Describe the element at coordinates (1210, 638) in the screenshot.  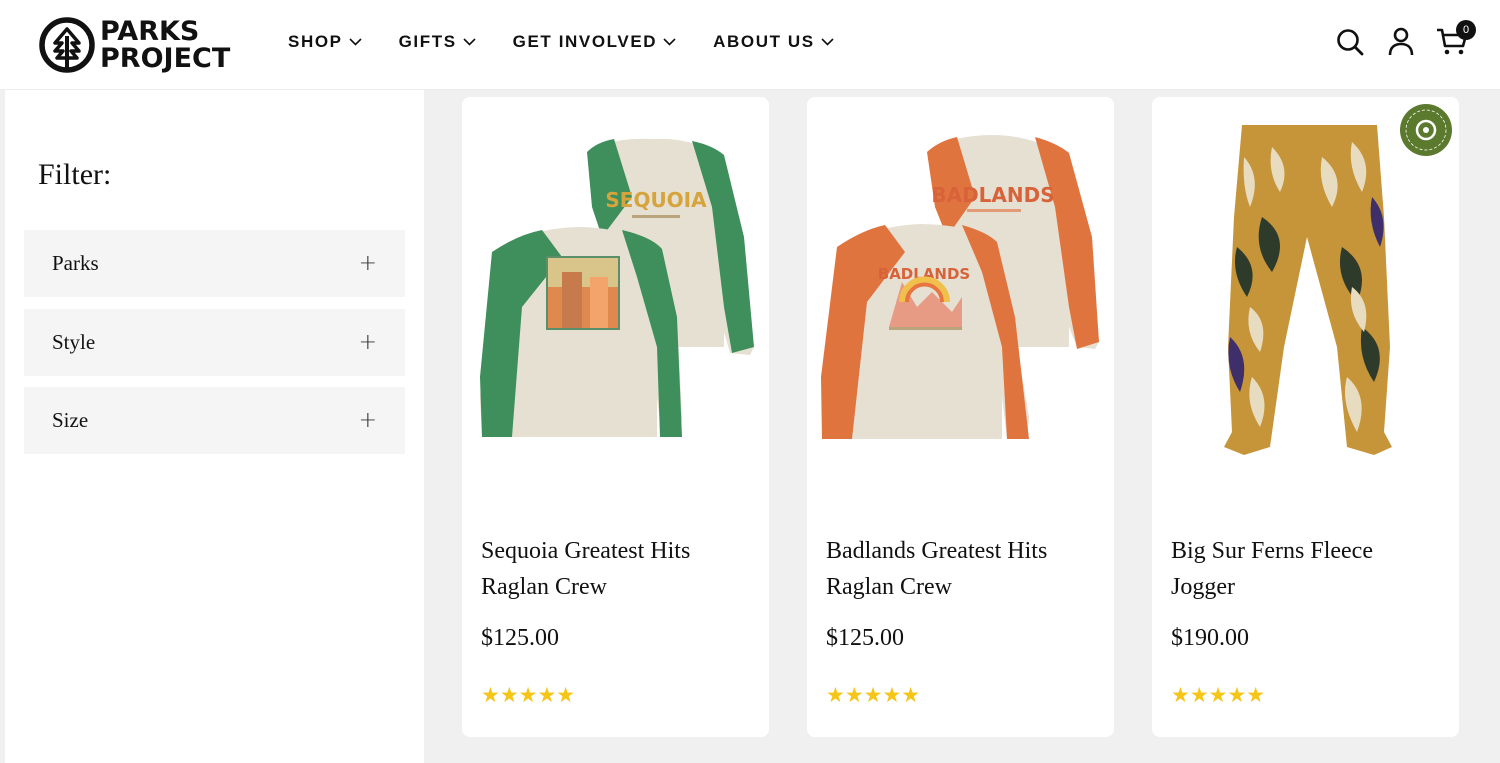
I see `product-price: $190.00` at that location.